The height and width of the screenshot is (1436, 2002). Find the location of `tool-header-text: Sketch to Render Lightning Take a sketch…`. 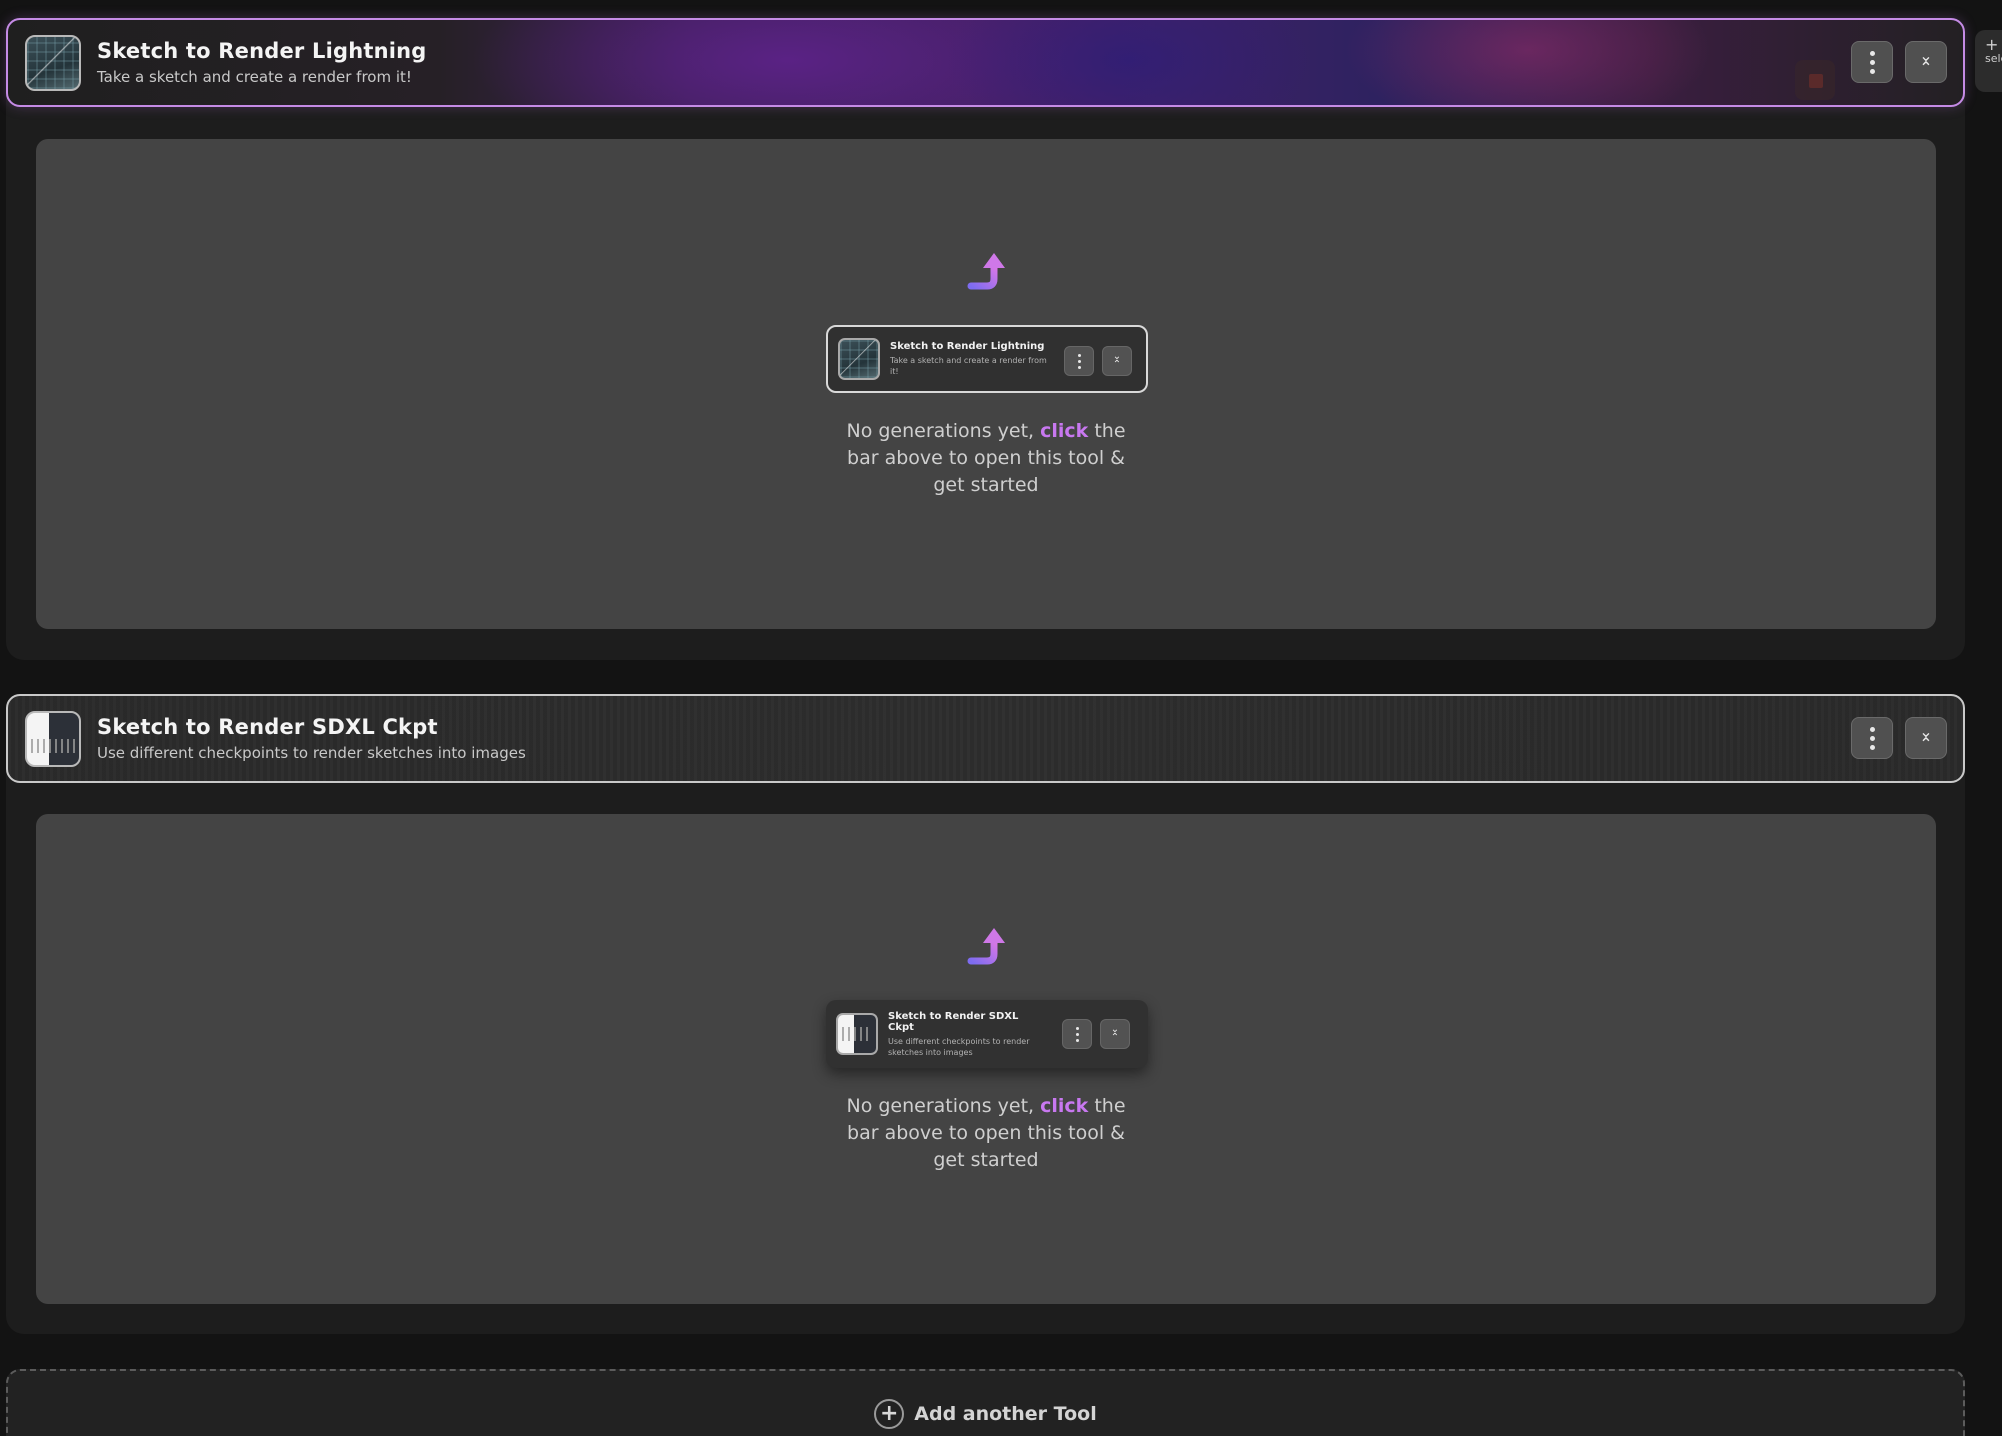

tool-header-text: Sketch to Render Lightning Take a sketch… is located at coordinates (262, 62).